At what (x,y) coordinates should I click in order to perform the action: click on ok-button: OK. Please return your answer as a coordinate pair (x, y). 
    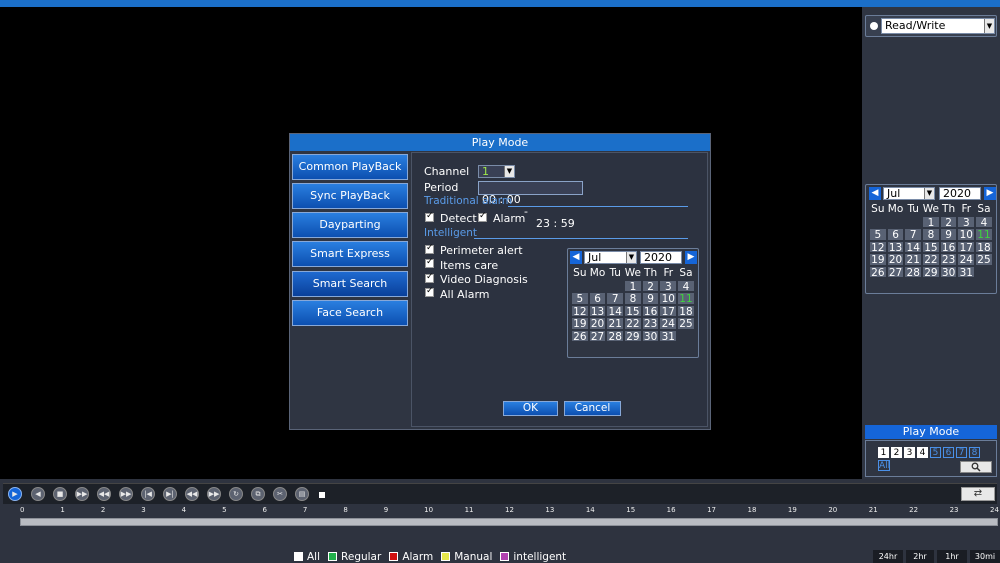
    Looking at the image, I should click on (530, 408).